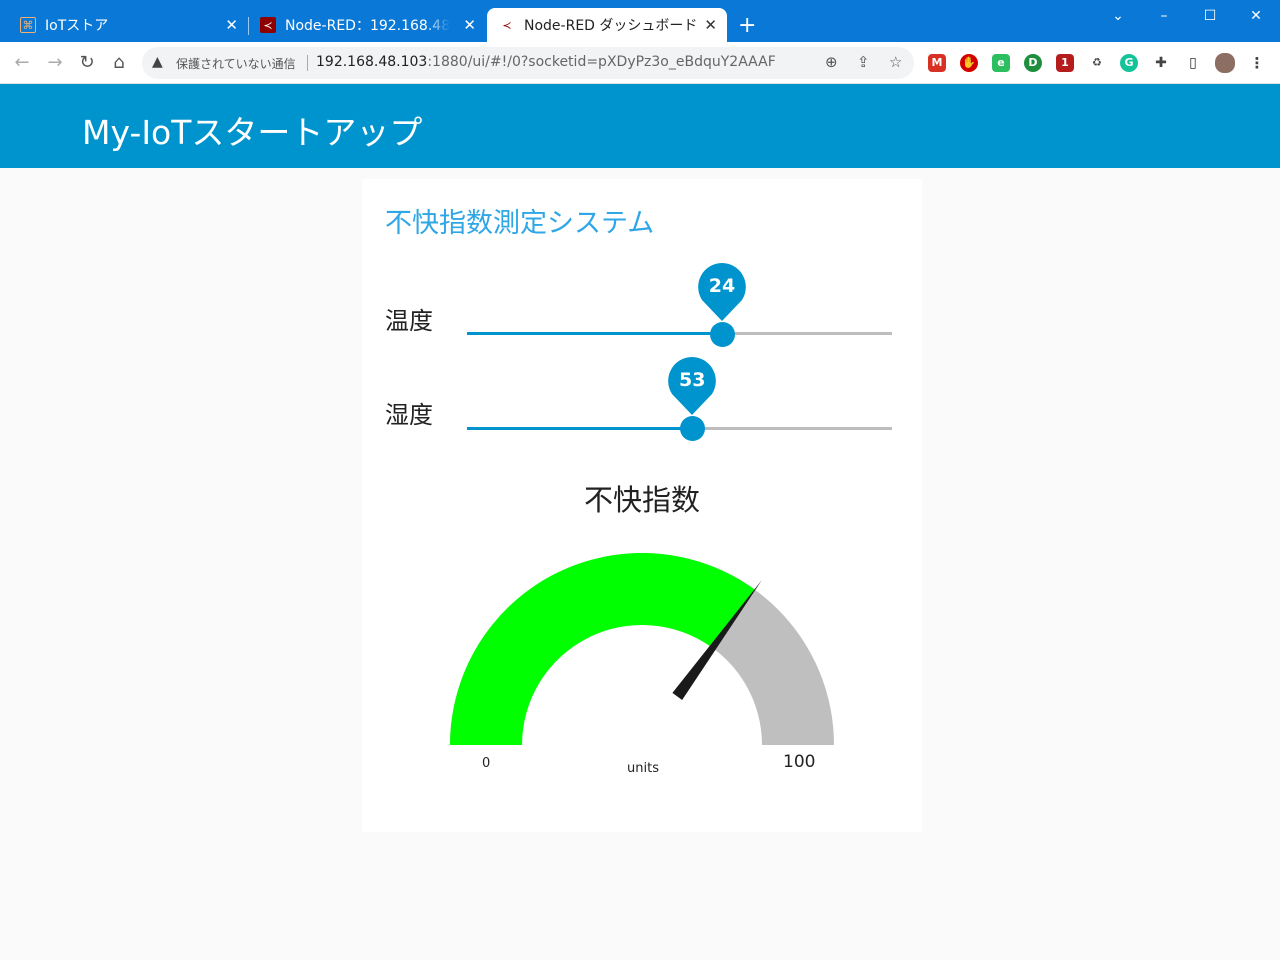 The image size is (1280, 960). What do you see at coordinates (747, 26) in the screenshot?
I see `new-tab-button: +` at bounding box center [747, 26].